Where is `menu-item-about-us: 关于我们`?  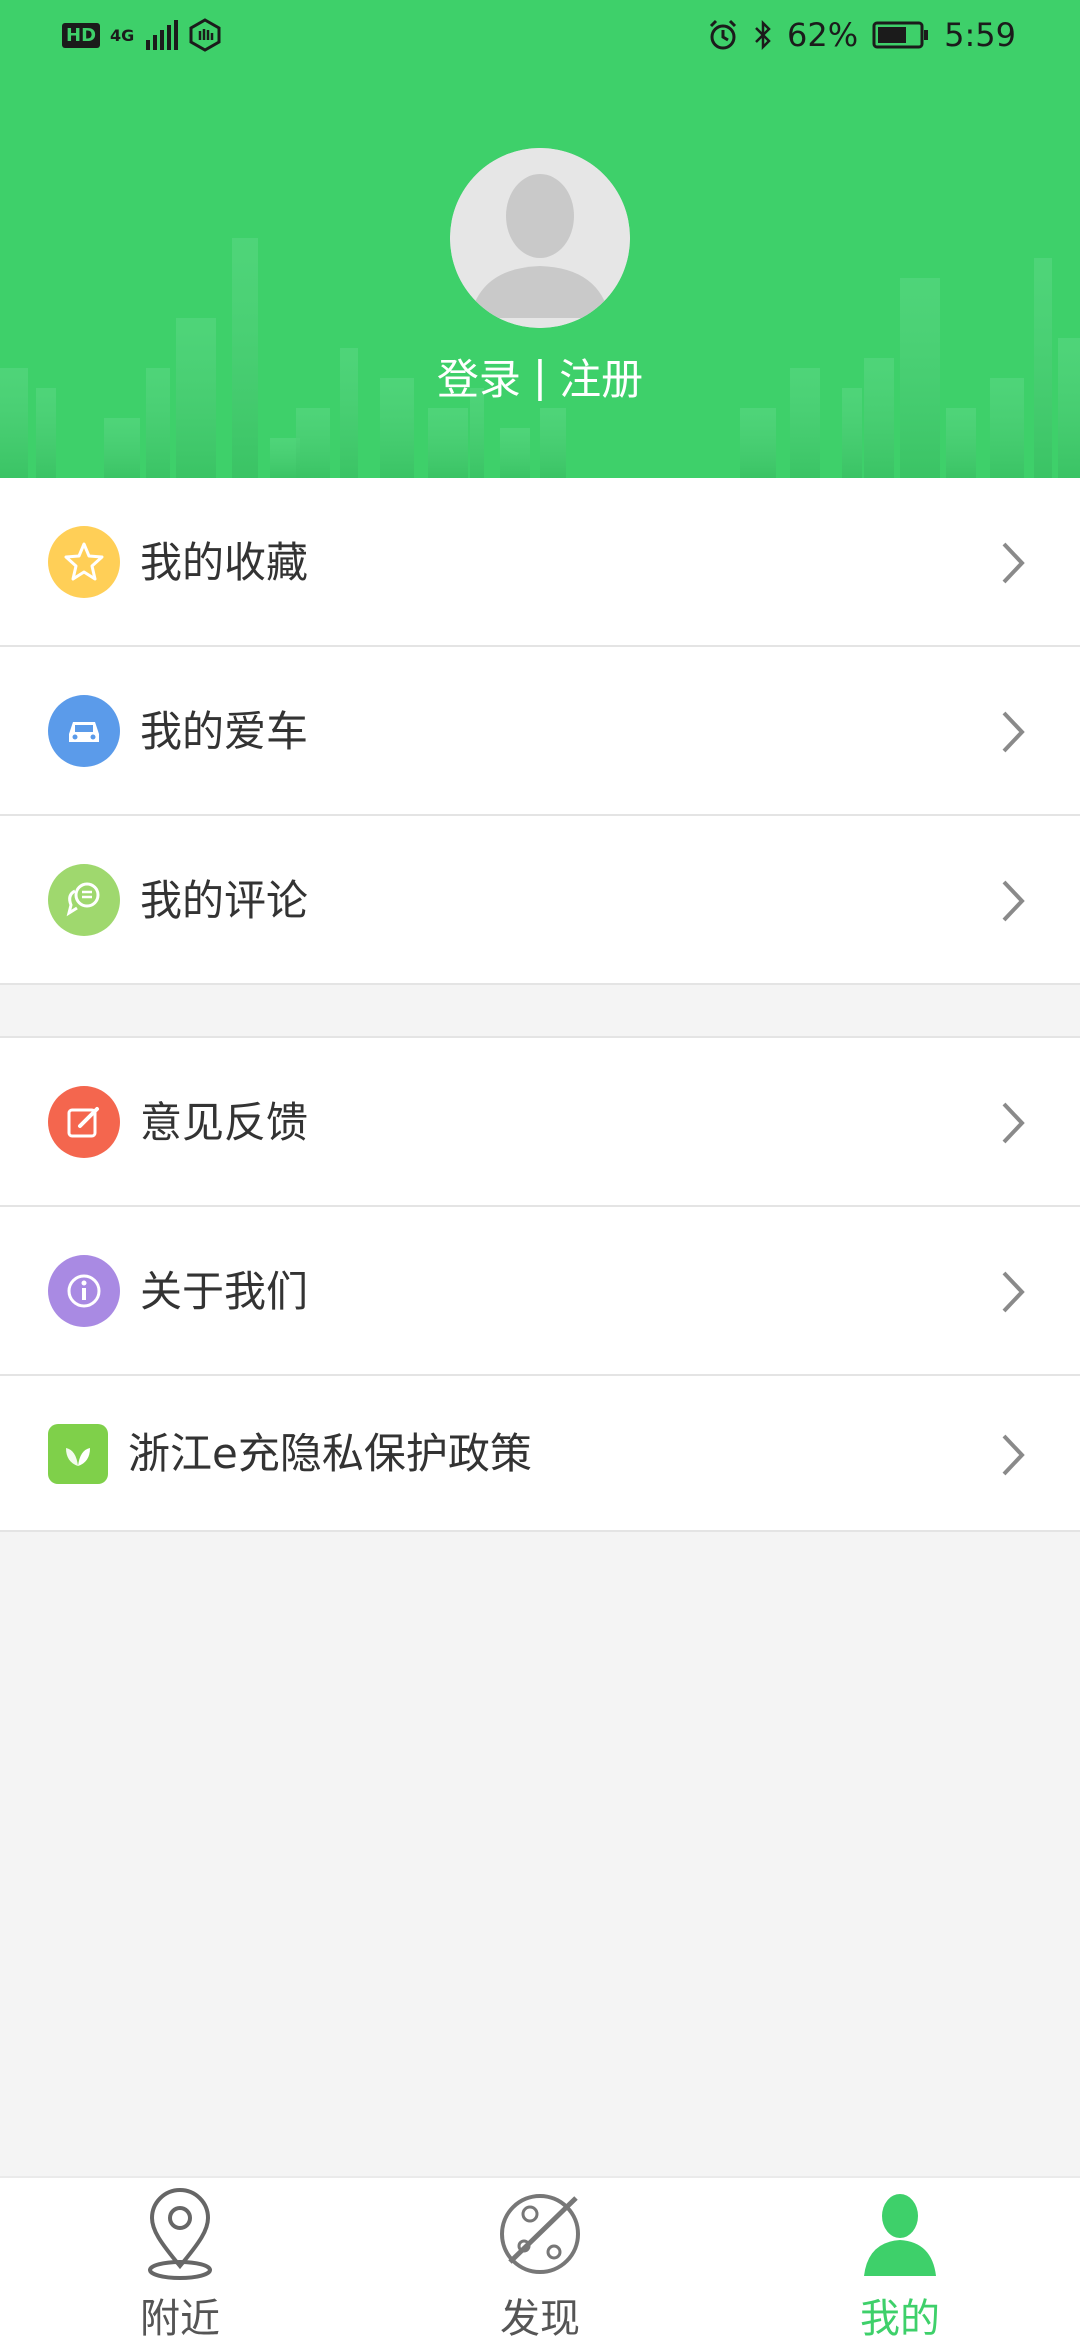 menu-item-about-us: 关于我们 is located at coordinates (540, 1291).